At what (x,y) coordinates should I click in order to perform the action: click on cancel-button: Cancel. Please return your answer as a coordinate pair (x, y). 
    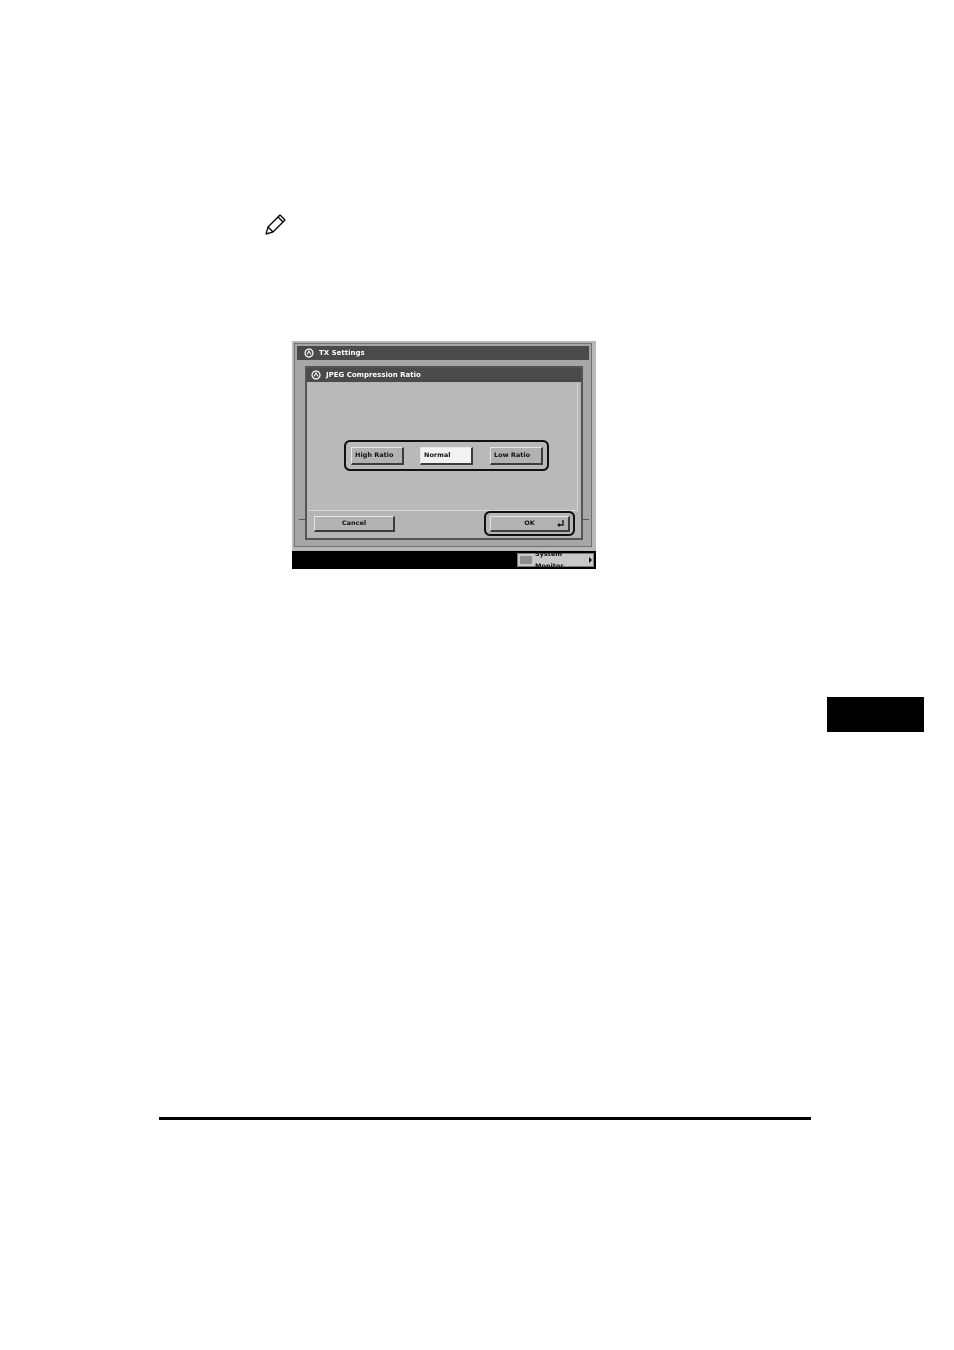
    Looking at the image, I should click on (354, 524).